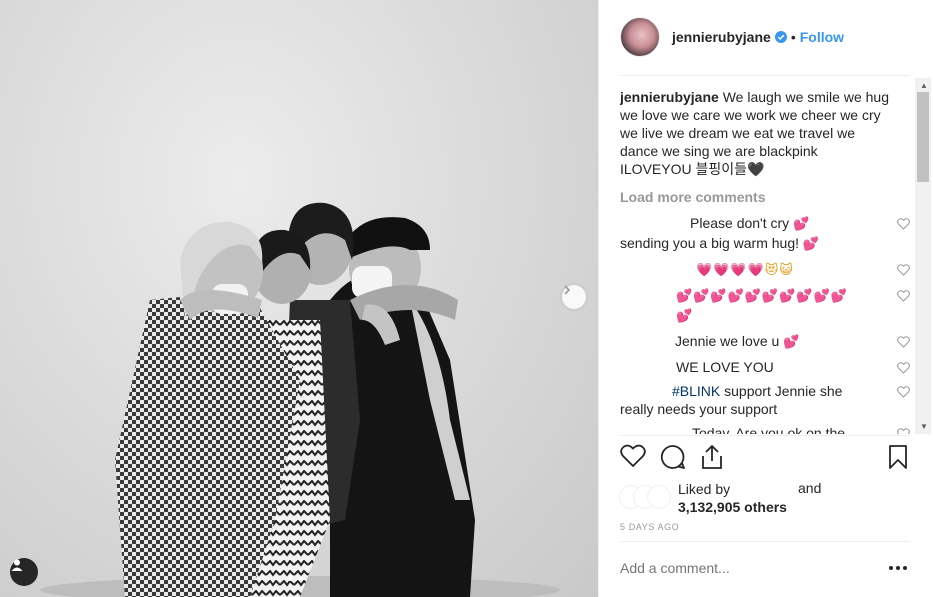 This screenshot has width=933, height=597. I want to click on comment-emoji: 💗💗💗💗, so click(730, 270).